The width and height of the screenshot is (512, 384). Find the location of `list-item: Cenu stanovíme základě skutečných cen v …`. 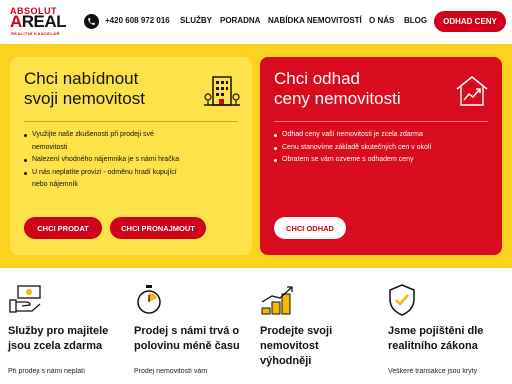

list-item: Cenu stanovíme základě skutečných cen v … is located at coordinates (381, 148).